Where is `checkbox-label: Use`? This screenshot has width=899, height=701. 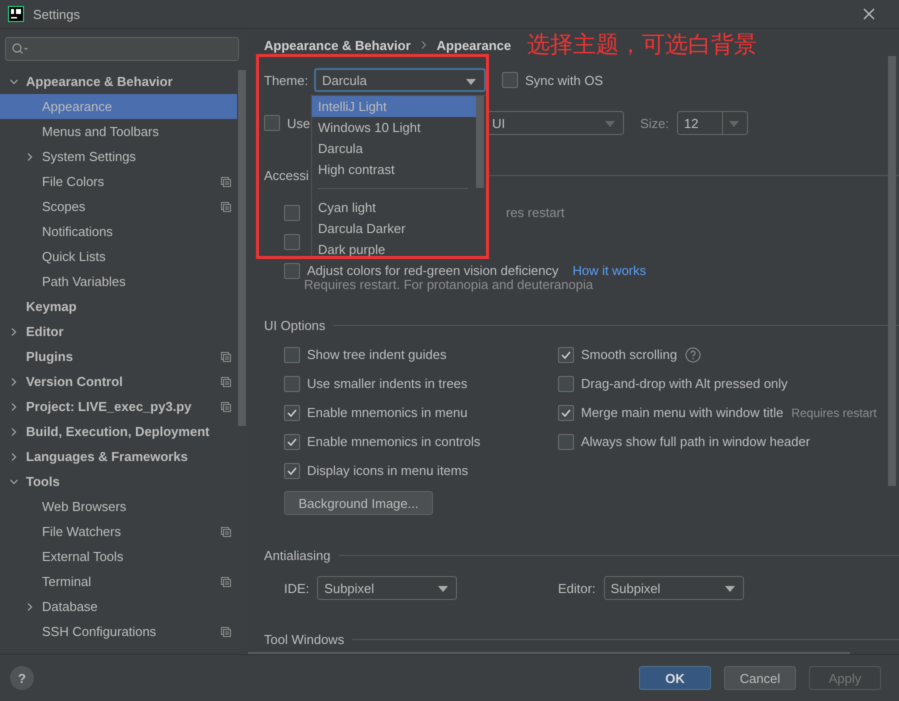
checkbox-label: Use is located at coordinates (298, 123).